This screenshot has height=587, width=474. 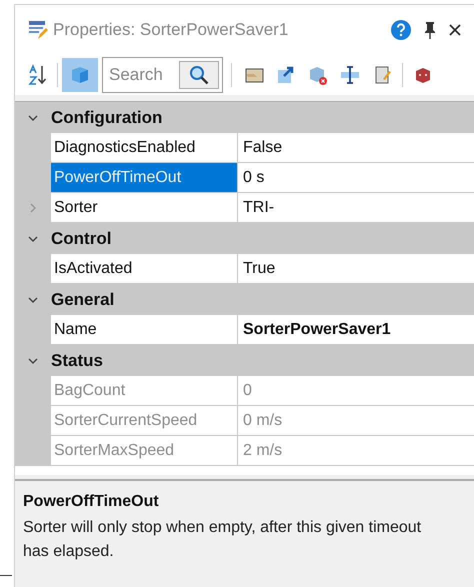 I want to click on property-value: SorterPowerSaver1, so click(x=356, y=329).